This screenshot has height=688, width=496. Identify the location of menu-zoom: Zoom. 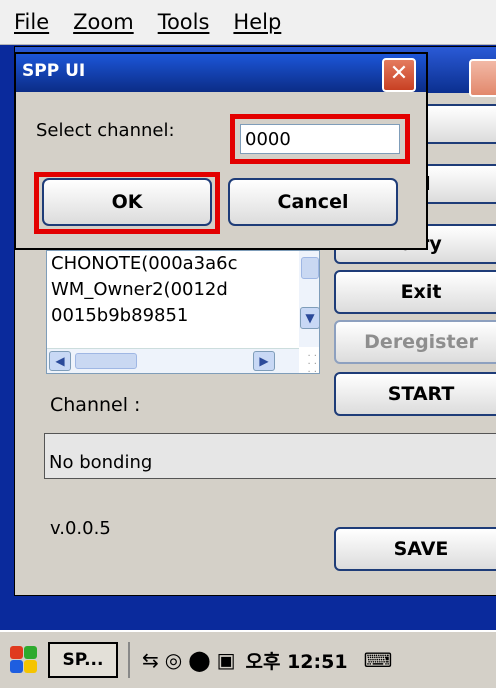
(103, 22).